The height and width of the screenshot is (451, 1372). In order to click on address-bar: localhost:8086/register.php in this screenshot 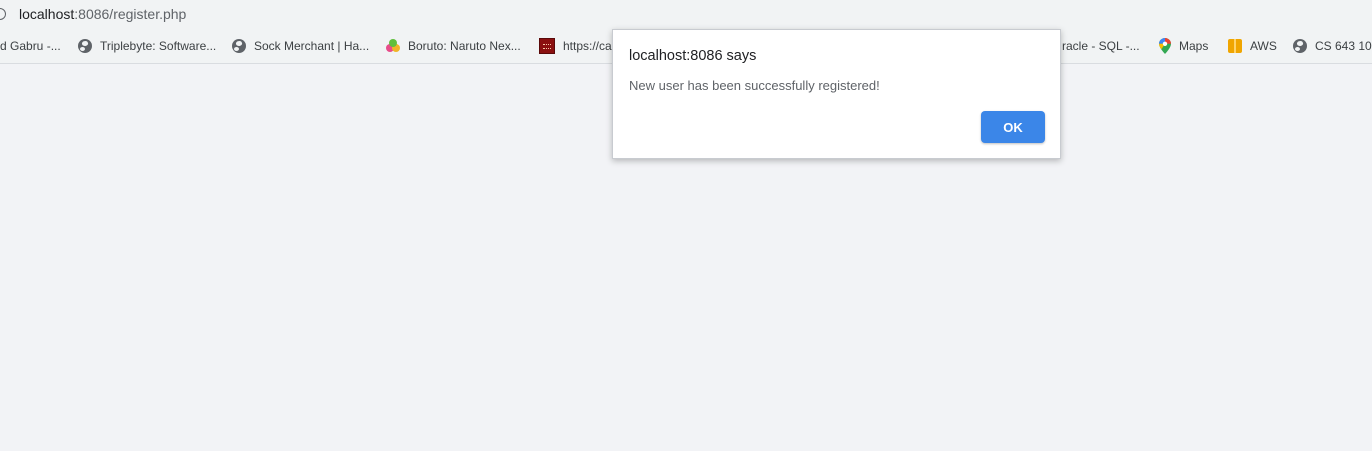, I will do `click(686, 14)`.